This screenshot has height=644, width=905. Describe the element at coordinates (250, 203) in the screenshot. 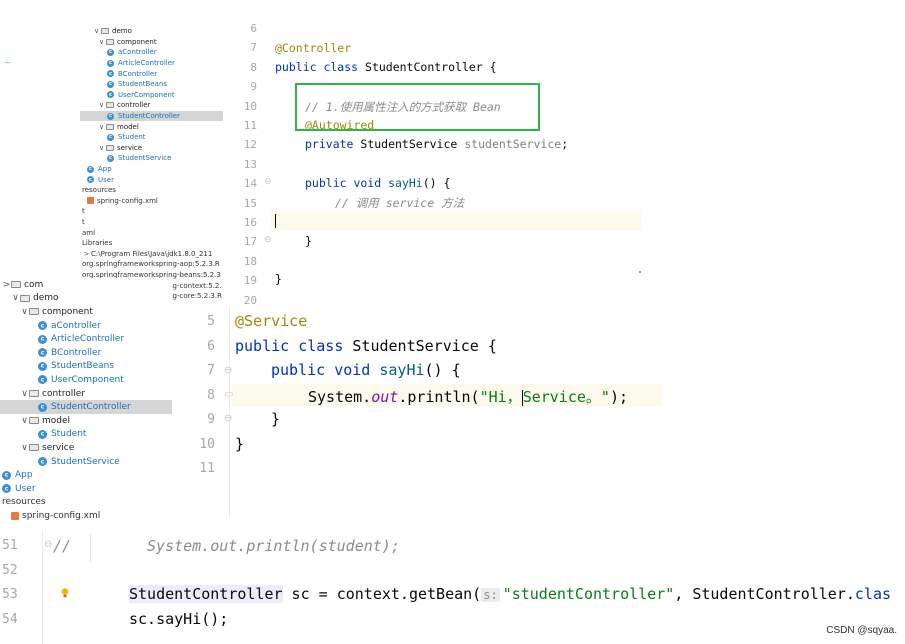

I see `line-number: 15` at that location.